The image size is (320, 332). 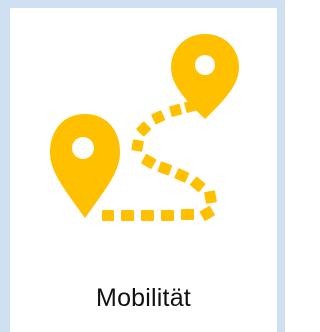 I want to click on destination-pin-icon, so click(x=205, y=76).